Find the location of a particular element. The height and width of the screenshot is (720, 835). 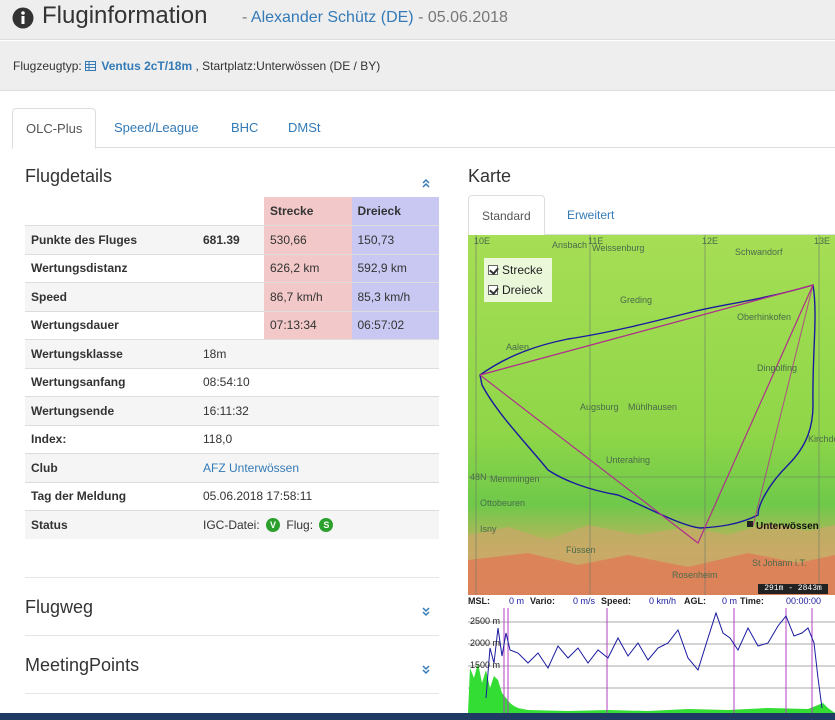

tab-speed-league: Speed/League is located at coordinates (156, 128).